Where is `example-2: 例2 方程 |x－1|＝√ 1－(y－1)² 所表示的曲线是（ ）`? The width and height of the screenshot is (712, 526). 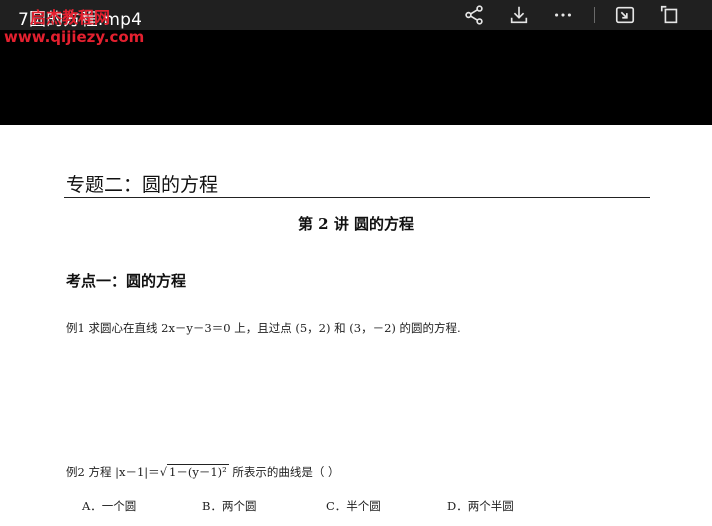
example-2: 例2 方程 |x－1|＝√ 1－(y－1)² 所表示的曲线是（ ） is located at coordinates (203, 472).